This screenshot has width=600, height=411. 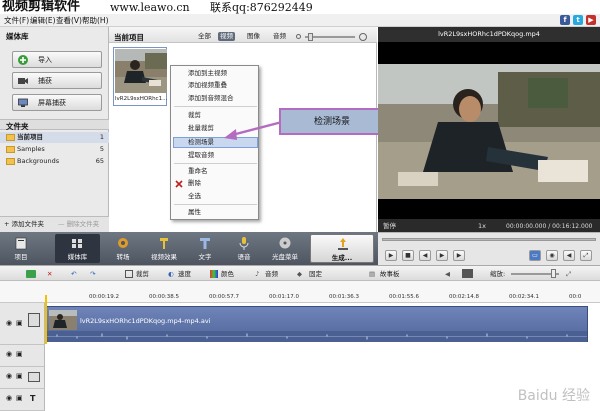 I want to click on speed-icon: ◐, so click(x=171, y=274).